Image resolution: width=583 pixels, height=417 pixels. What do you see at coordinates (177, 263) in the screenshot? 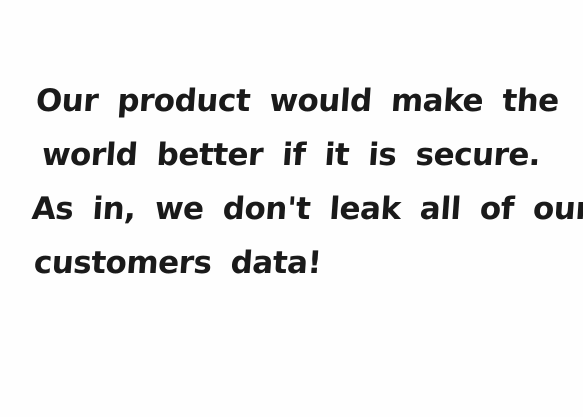
I see `note-line-4: customers data!` at bounding box center [177, 263].